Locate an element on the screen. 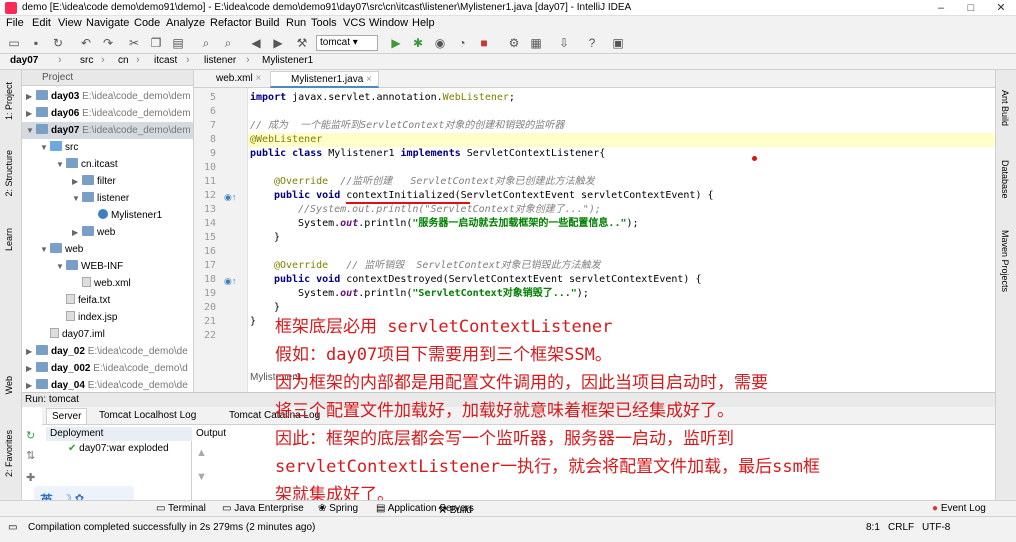  tree-item-src: ▼ src is located at coordinates (59, 147).